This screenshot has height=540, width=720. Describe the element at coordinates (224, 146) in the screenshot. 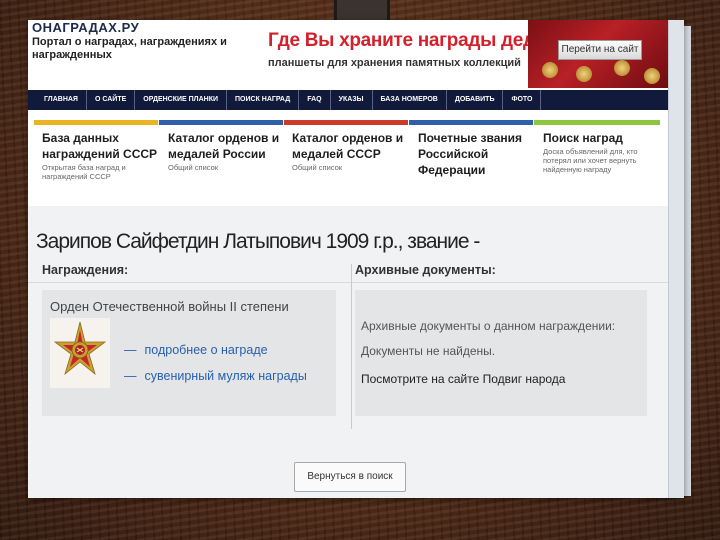

I see `category-title: Каталог орденов и медалей России` at that location.